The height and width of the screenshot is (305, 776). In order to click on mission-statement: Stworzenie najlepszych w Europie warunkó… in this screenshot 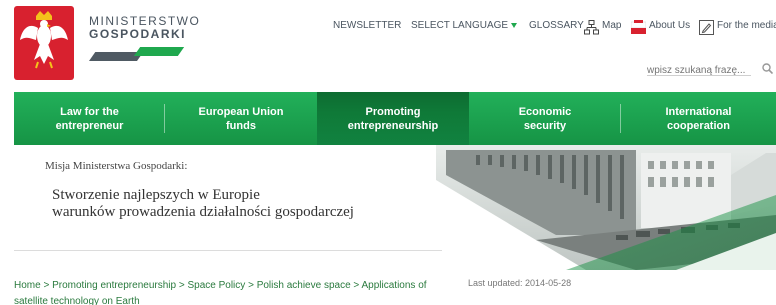, I will do `click(203, 204)`.